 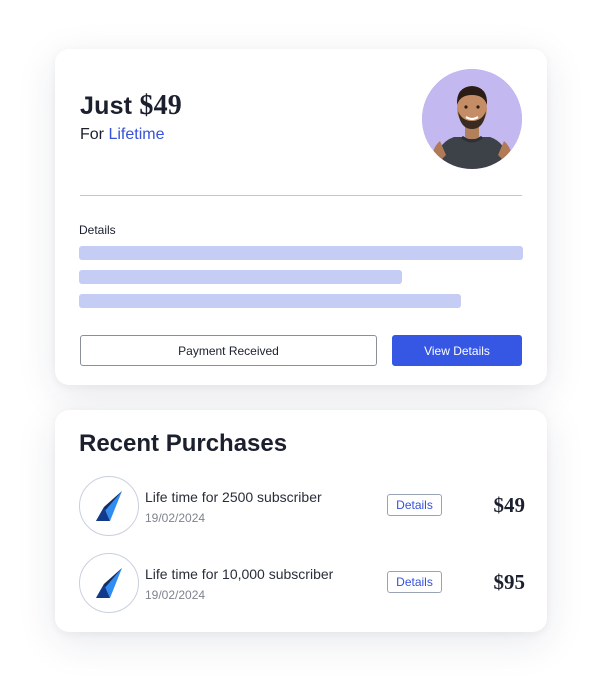 What do you see at coordinates (228, 350) in the screenshot?
I see `payment-received-button: Payment Received` at bounding box center [228, 350].